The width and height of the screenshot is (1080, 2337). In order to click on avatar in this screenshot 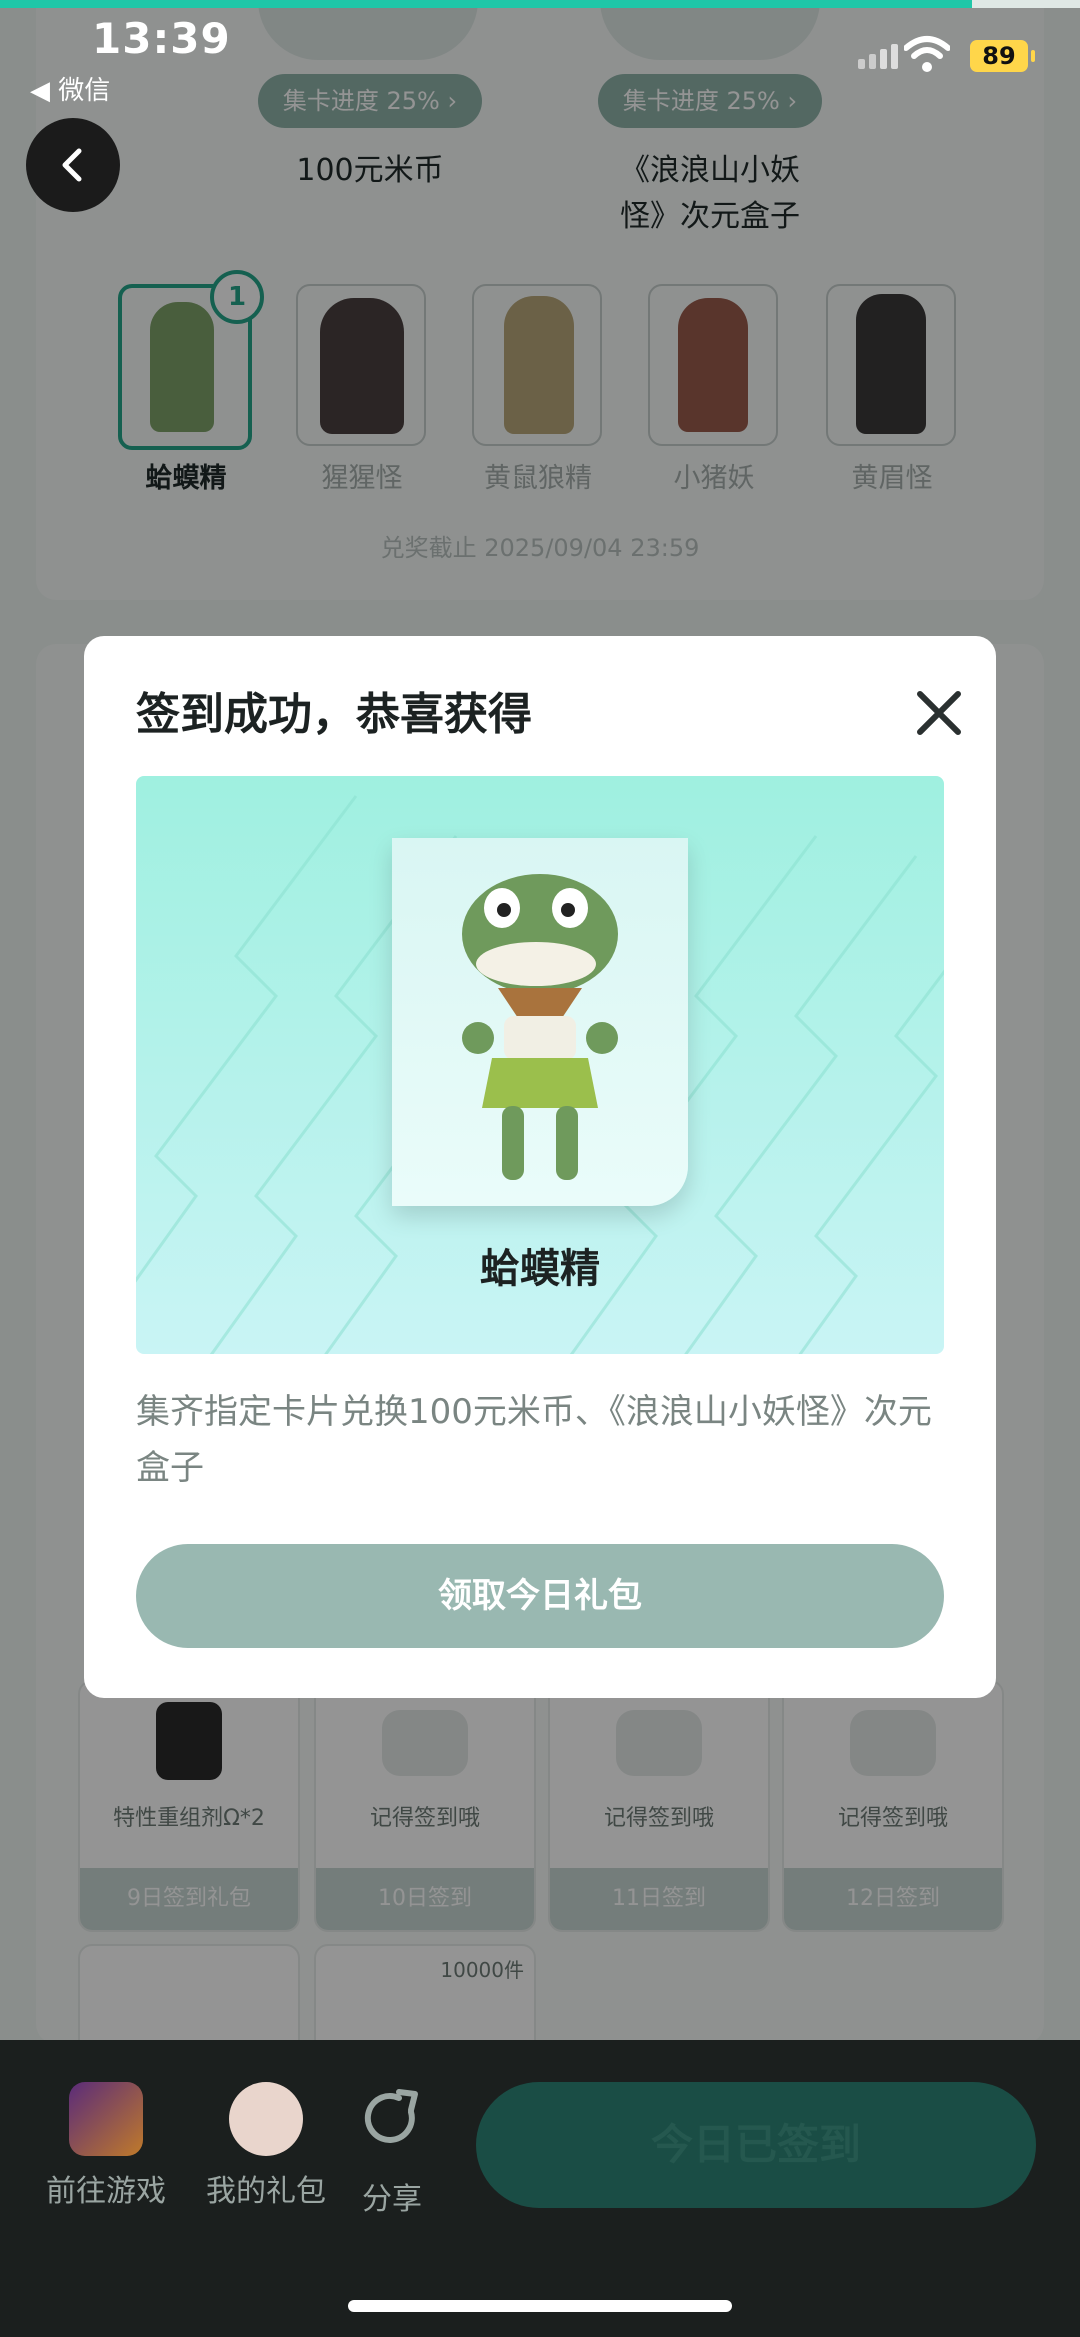, I will do `click(266, 2119)`.